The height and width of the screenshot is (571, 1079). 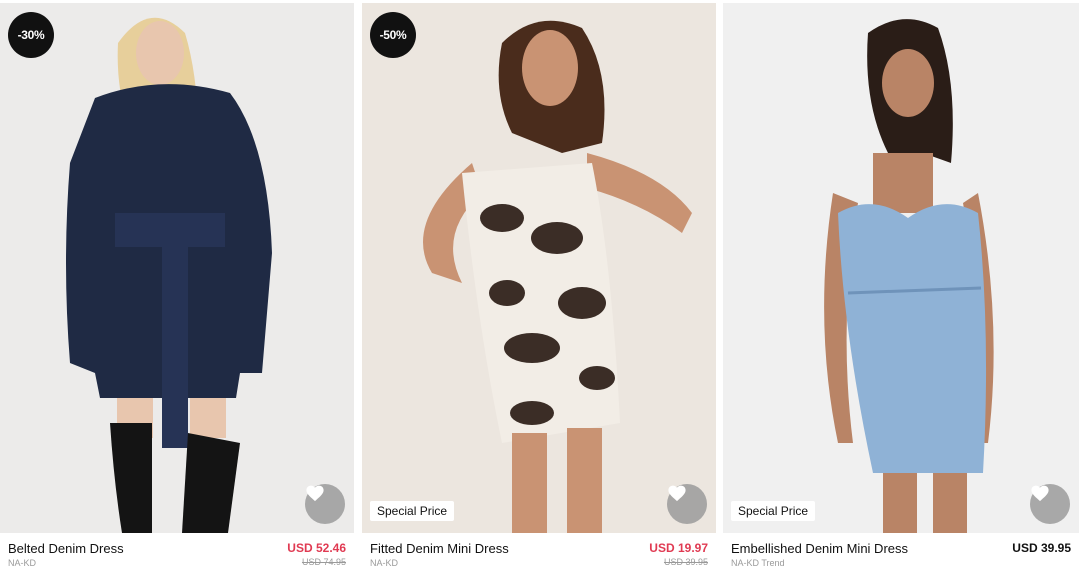 What do you see at coordinates (1041, 548) in the screenshot?
I see `product-price: USD 39.95` at bounding box center [1041, 548].